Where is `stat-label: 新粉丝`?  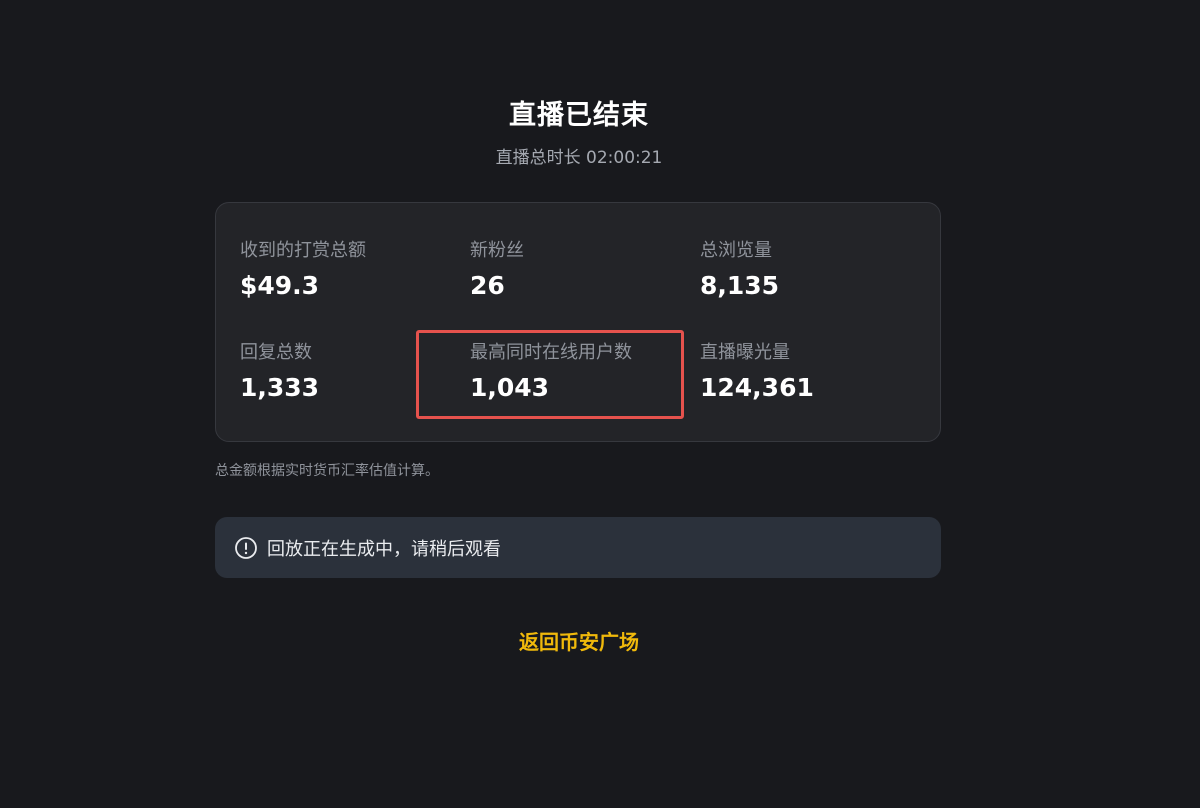
stat-label: 新粉丝 is located at coordinates (497, 250).